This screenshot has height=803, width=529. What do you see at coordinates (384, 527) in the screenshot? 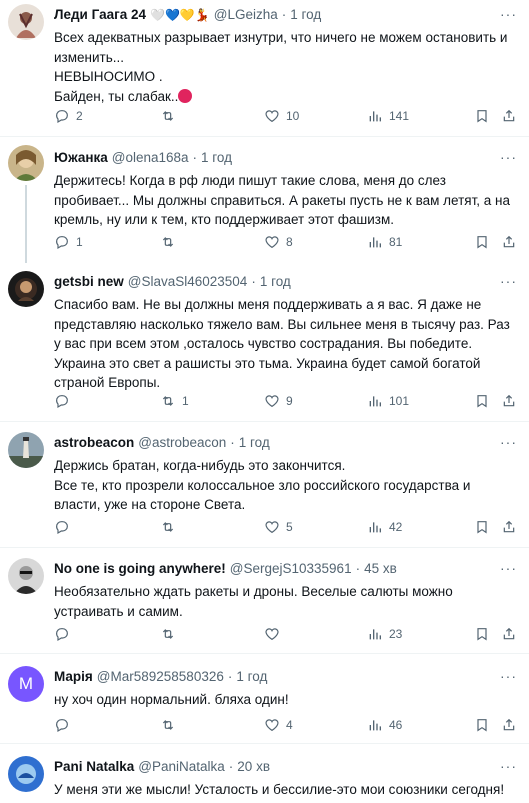
I see `views-button: 42` at bounding box center [384, 527].